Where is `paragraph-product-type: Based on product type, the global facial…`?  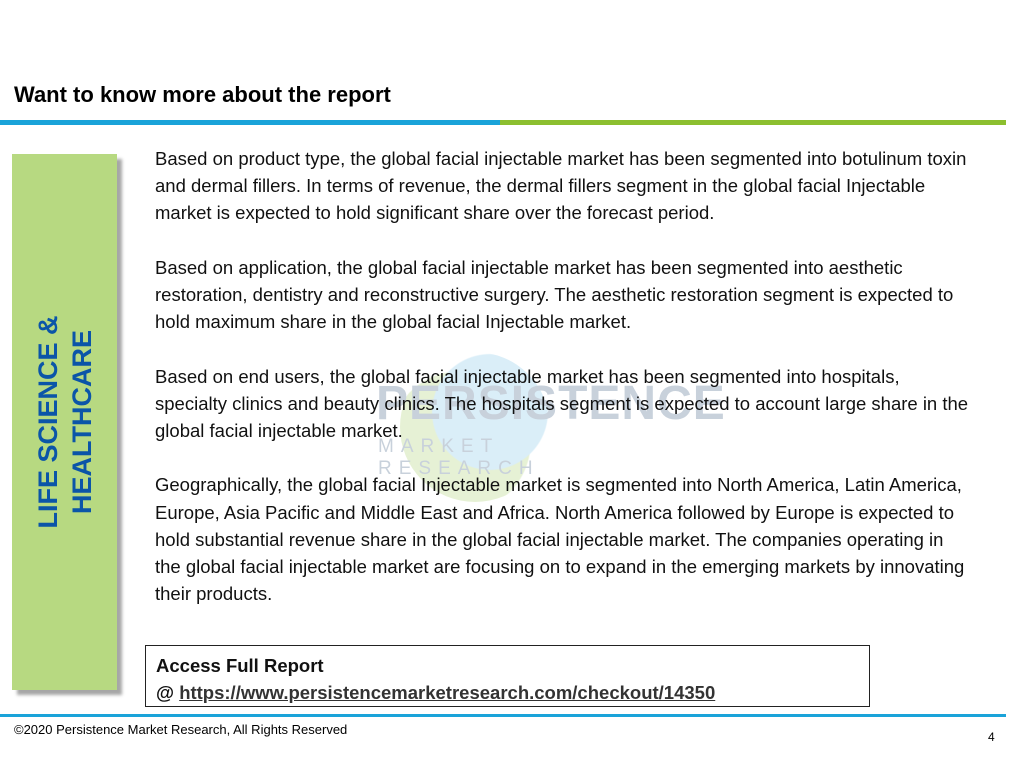 paragraph-product-type: Based on product type, the global facial… is located at coordinates (561, 186).